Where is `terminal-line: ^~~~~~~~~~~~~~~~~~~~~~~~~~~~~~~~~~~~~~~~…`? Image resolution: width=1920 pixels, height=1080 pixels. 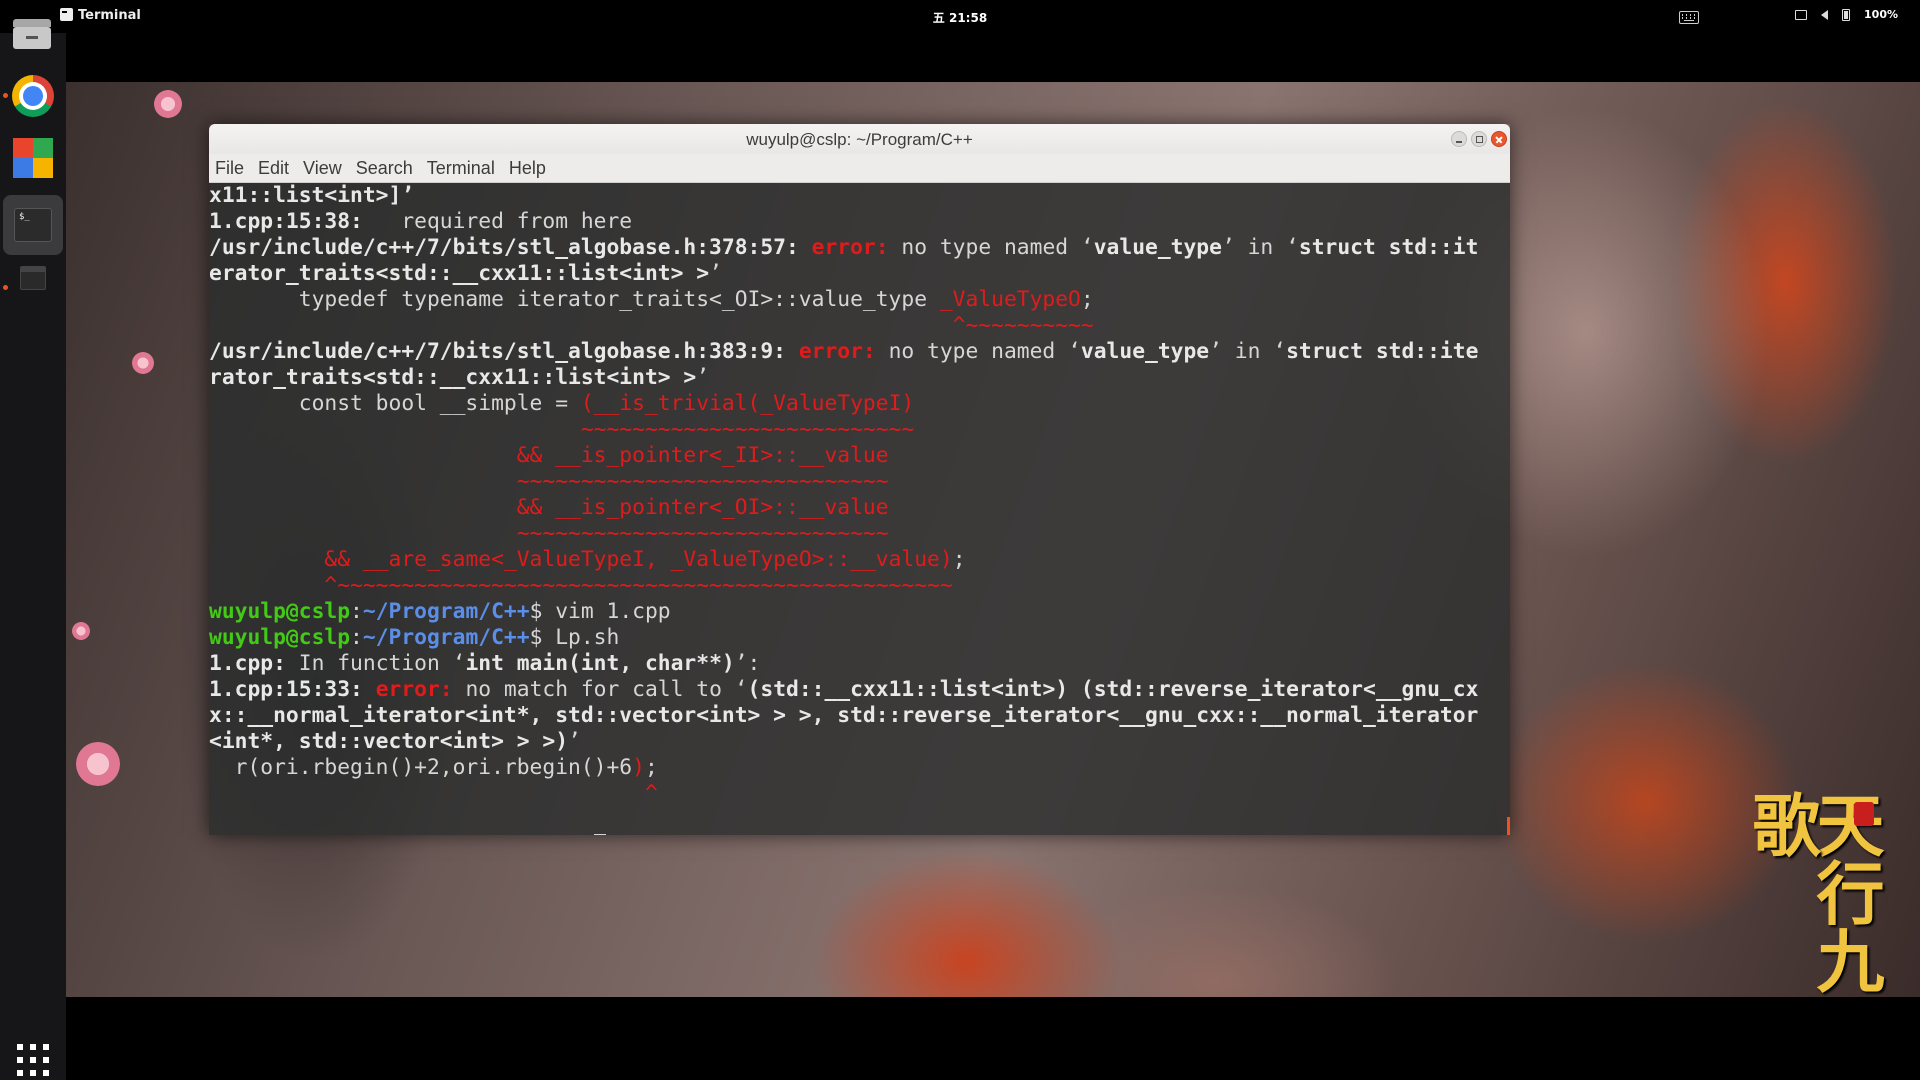
terminal-line: ^~~~~~~~~~~~~~~~~~~~~~~~~~~~~~~~~~~~~~~~… is located at coordinates (859, 586).